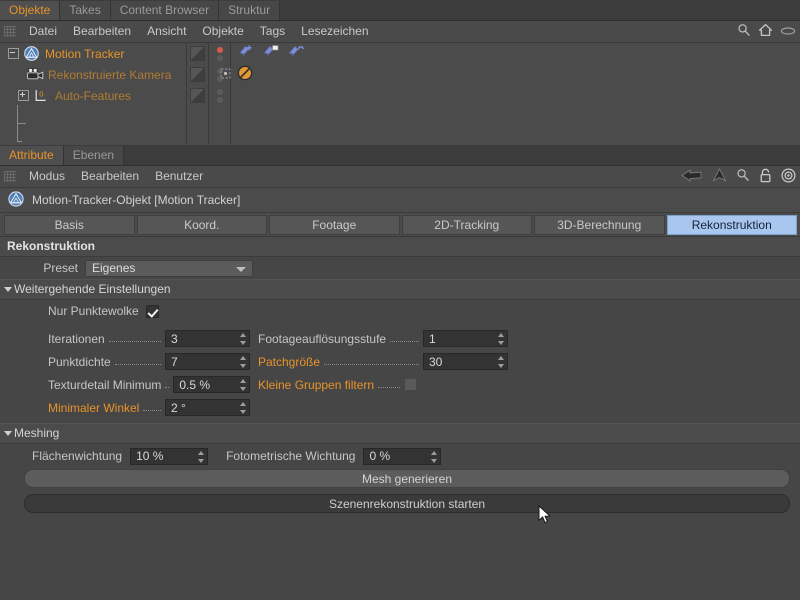 This screenshot has height=600, width=800. Describe the element at coordinates (250, 10) in the screenshot. I see `panel-tab-struktur: Struktur` at that location.